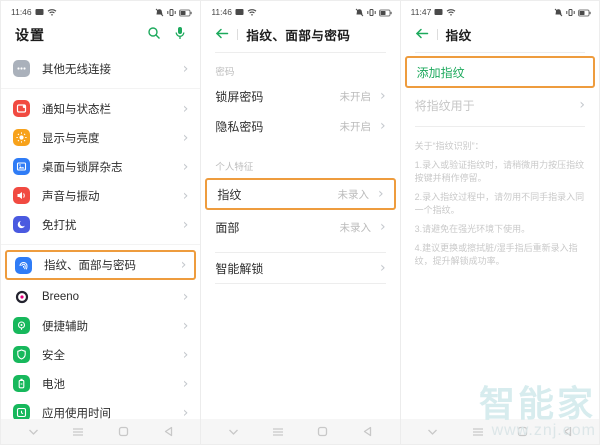  I want to click on status-bar: 11:46, so click(300, 9).